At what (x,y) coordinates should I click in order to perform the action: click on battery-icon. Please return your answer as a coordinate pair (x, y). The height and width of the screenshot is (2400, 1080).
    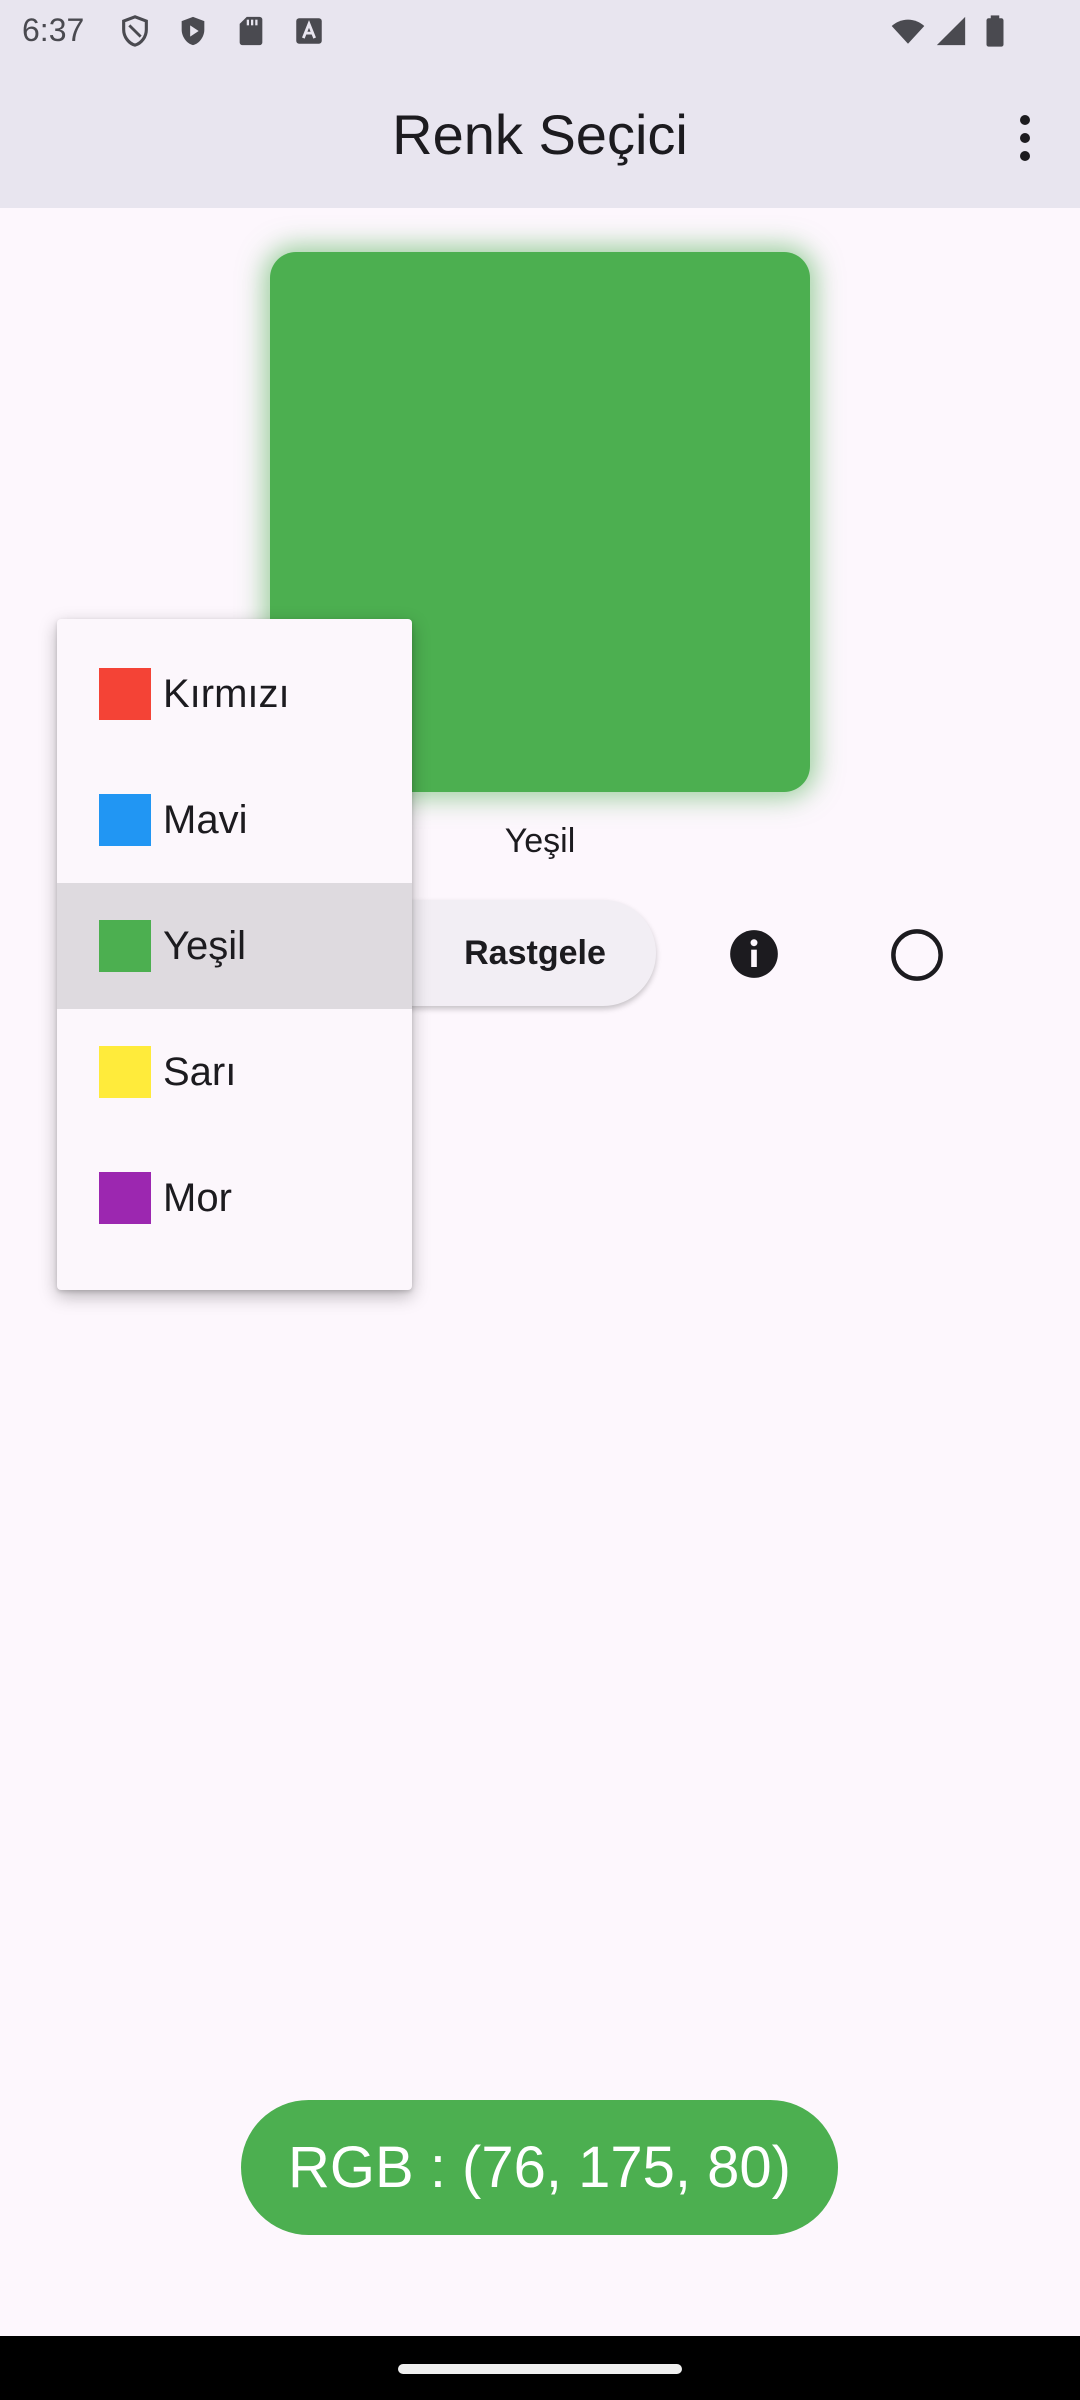
    Looking at the image, I should click on (995, 31).